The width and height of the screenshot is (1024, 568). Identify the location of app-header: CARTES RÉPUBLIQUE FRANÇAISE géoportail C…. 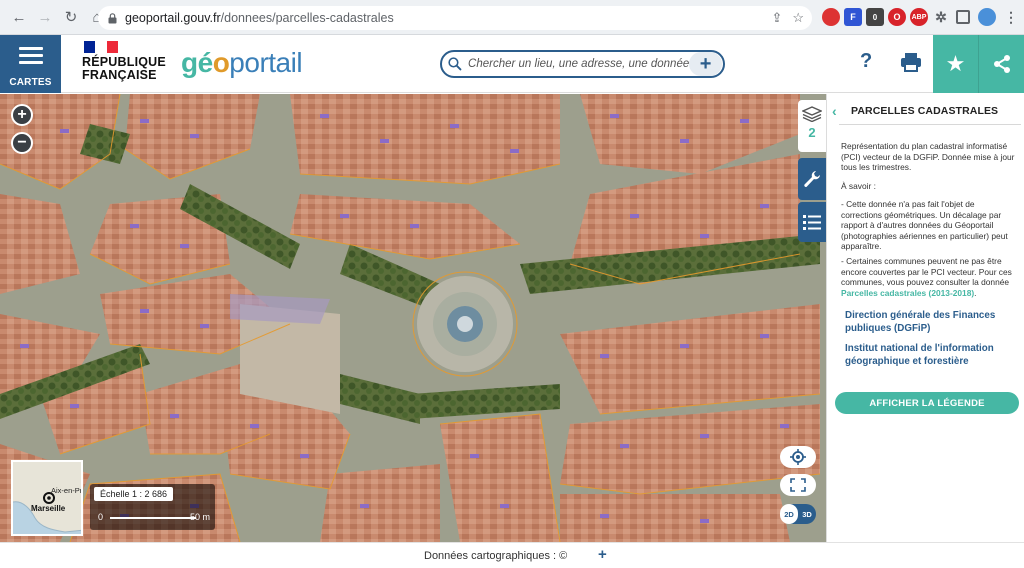
(512, 64).